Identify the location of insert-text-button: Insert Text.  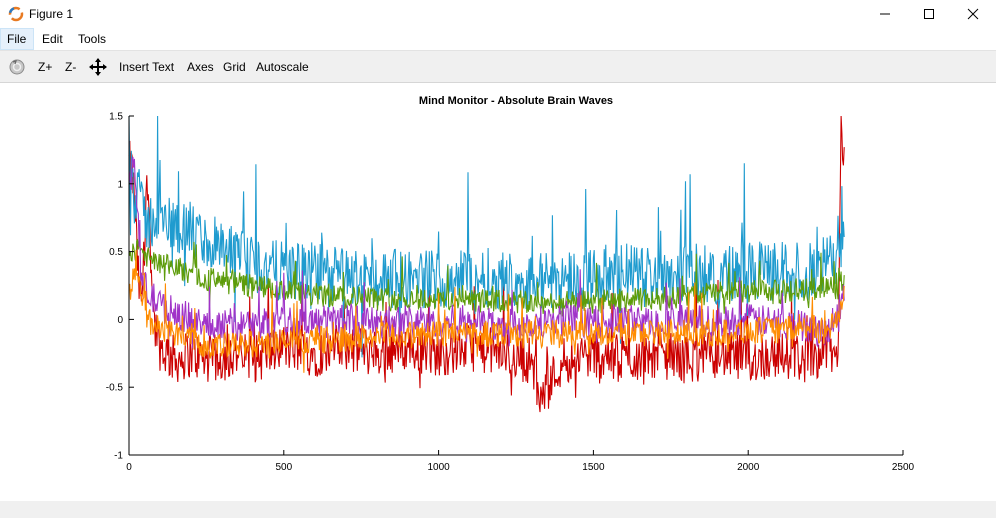
(146, 67).